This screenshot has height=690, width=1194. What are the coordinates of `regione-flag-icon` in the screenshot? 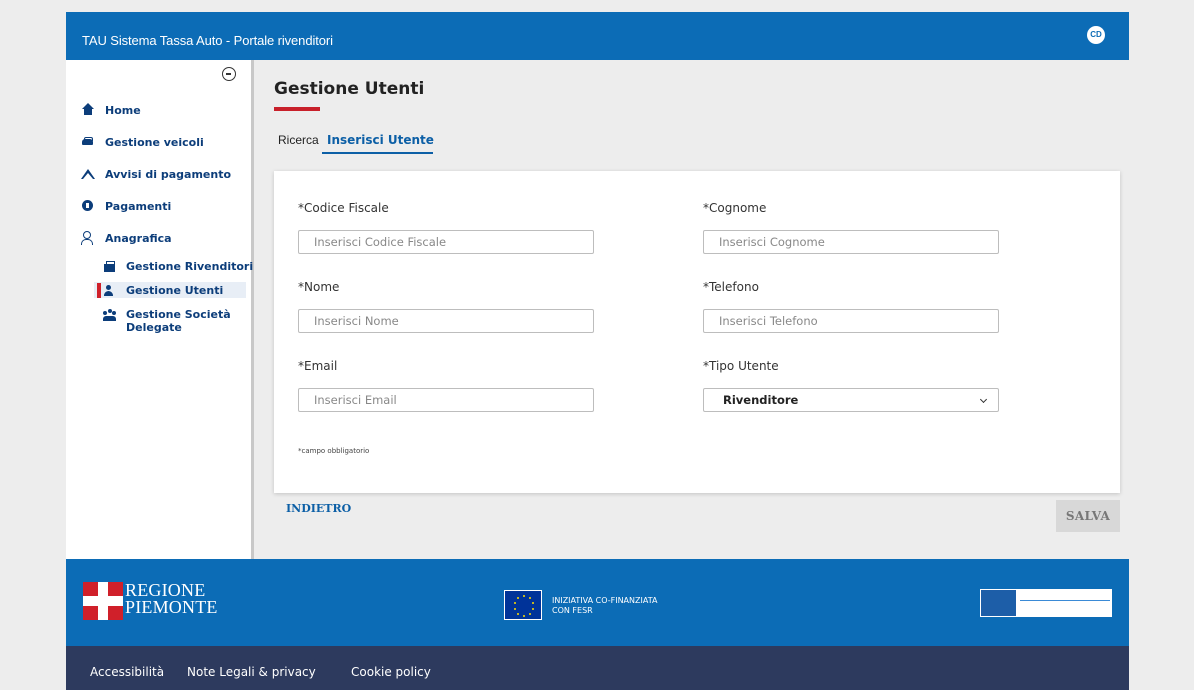 It's located at (103, 601).